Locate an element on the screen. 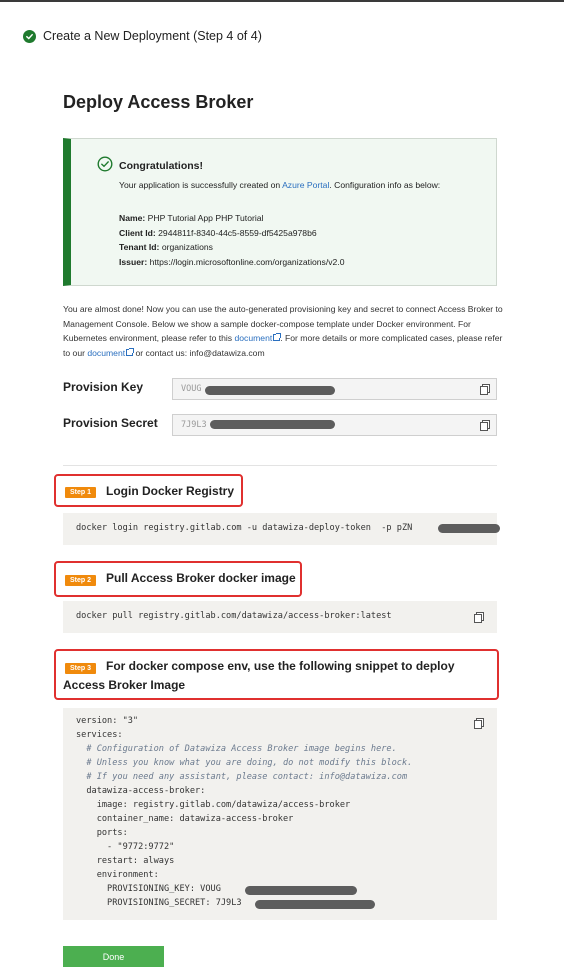  section-divider is located at coordinates (280, 465).